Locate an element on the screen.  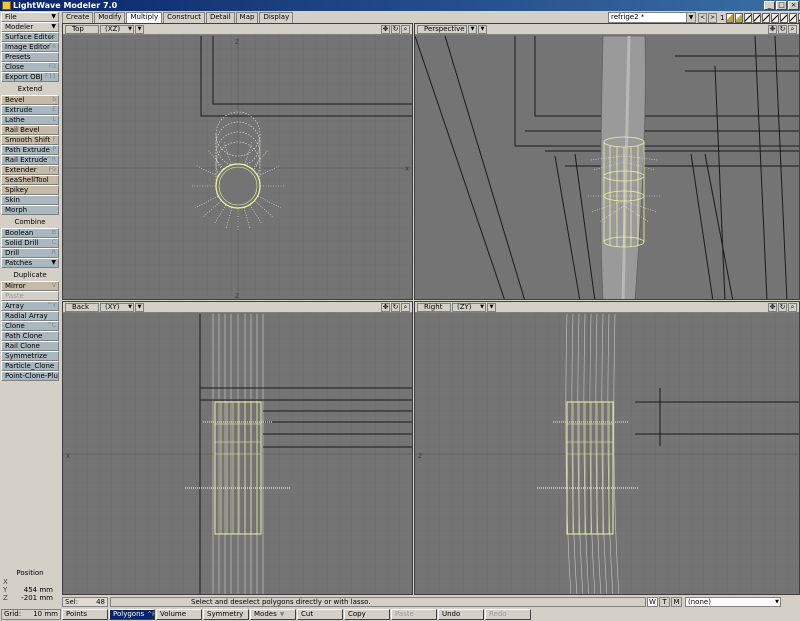
seashelltool-button: SeaShellTool is located at coordinates (30, 180).